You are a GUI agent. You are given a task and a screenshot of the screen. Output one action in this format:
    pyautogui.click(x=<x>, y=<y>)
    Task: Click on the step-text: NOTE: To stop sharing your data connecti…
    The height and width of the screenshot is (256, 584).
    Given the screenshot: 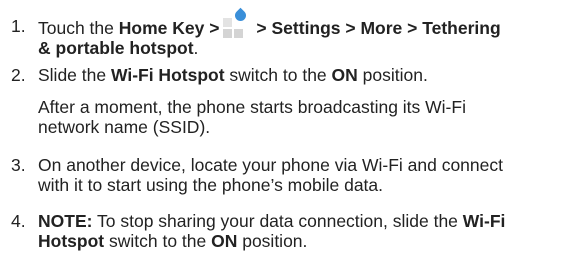 What is the action you would take?
    pyautogui.click(x=311, y=231)
    